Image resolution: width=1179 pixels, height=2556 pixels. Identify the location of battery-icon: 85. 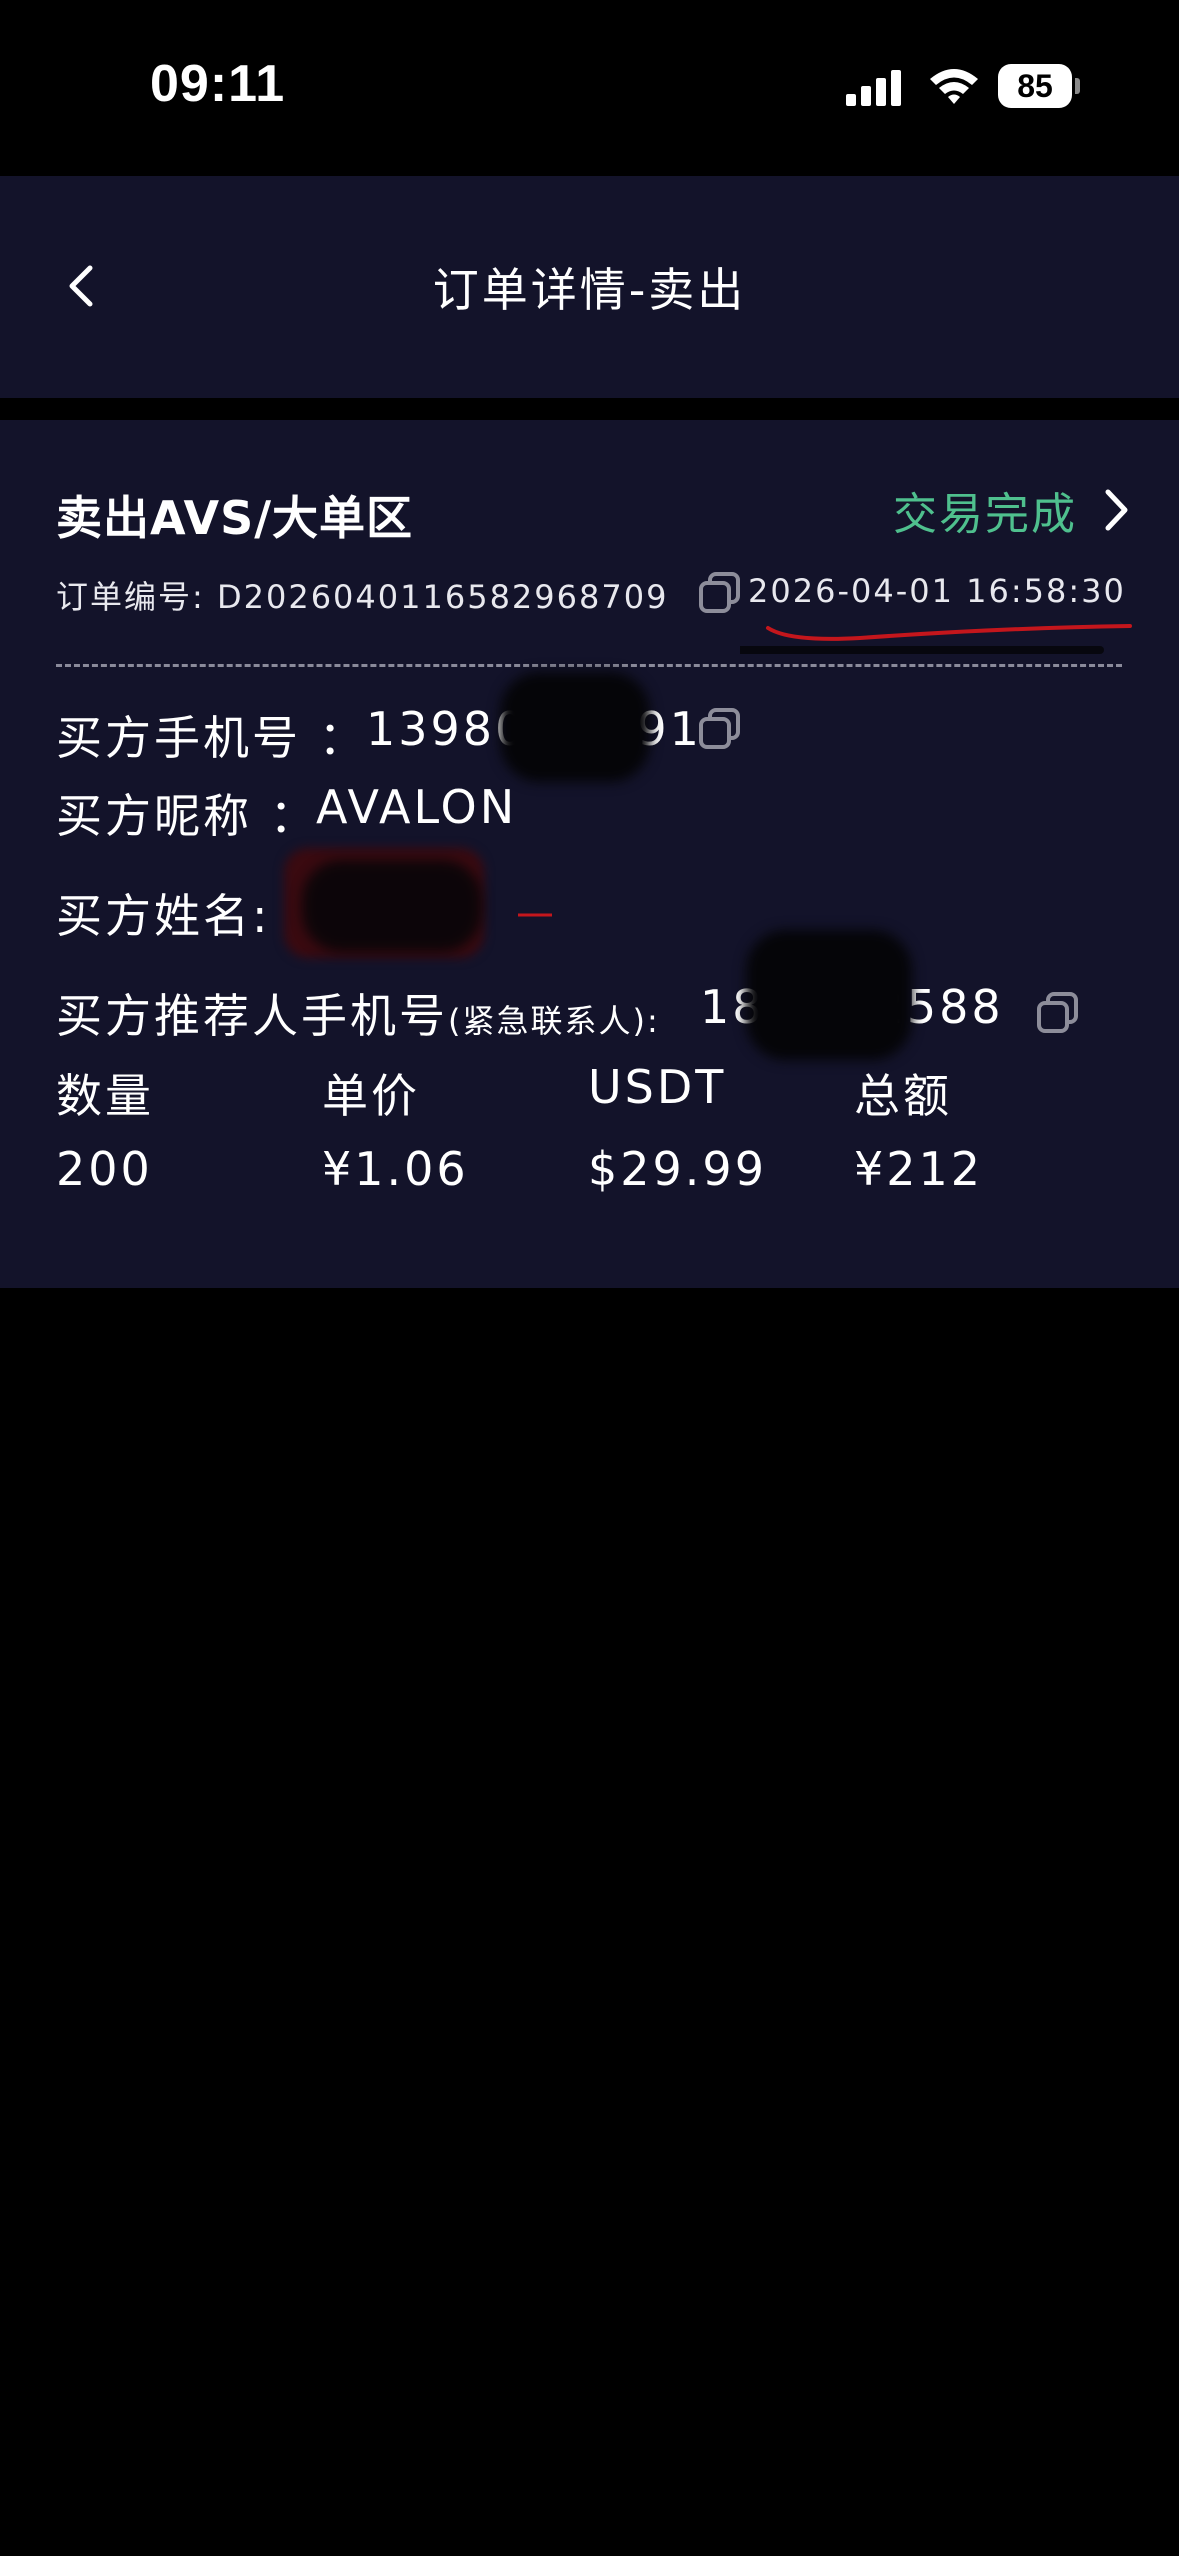
(1039, 86).